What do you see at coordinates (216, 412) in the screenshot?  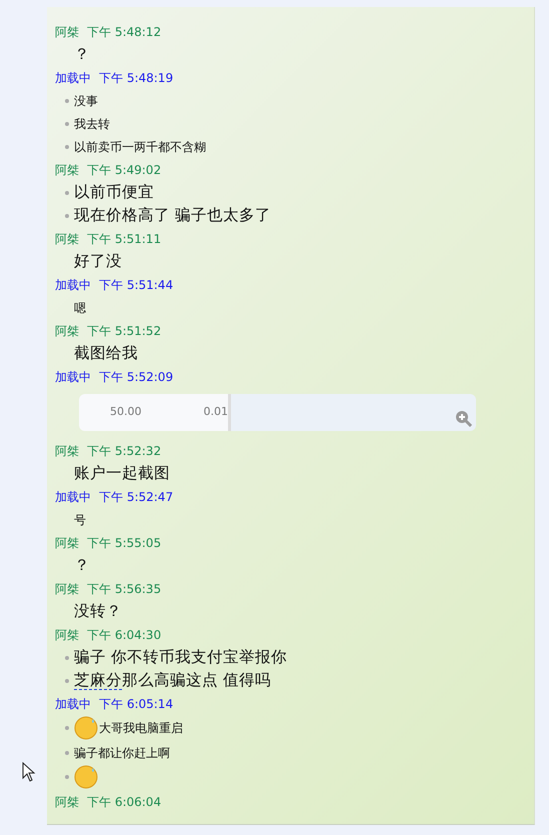 I see `fee-text: 0.01` at bounding box center [216, 412].